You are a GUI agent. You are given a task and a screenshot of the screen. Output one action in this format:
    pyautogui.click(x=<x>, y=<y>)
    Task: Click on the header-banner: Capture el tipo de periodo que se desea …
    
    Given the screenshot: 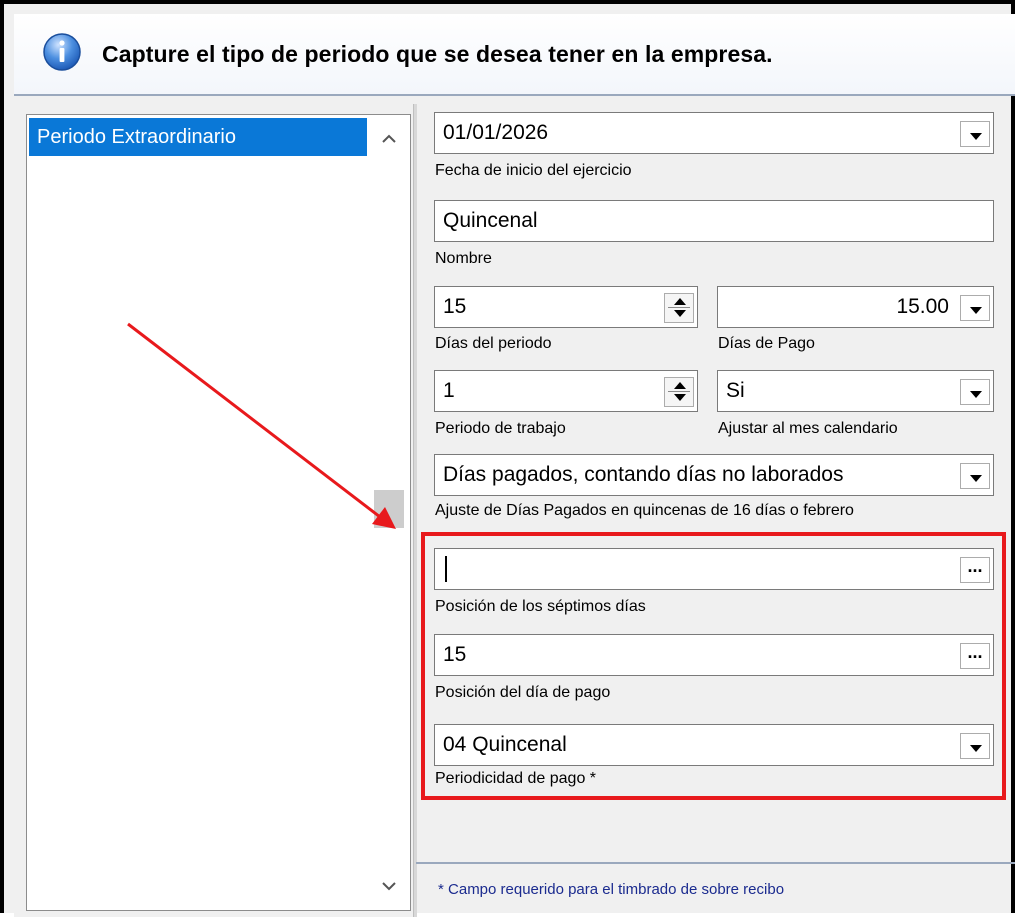 What is the action you would take?
    pyautogui.click(x=514, y=55)
    